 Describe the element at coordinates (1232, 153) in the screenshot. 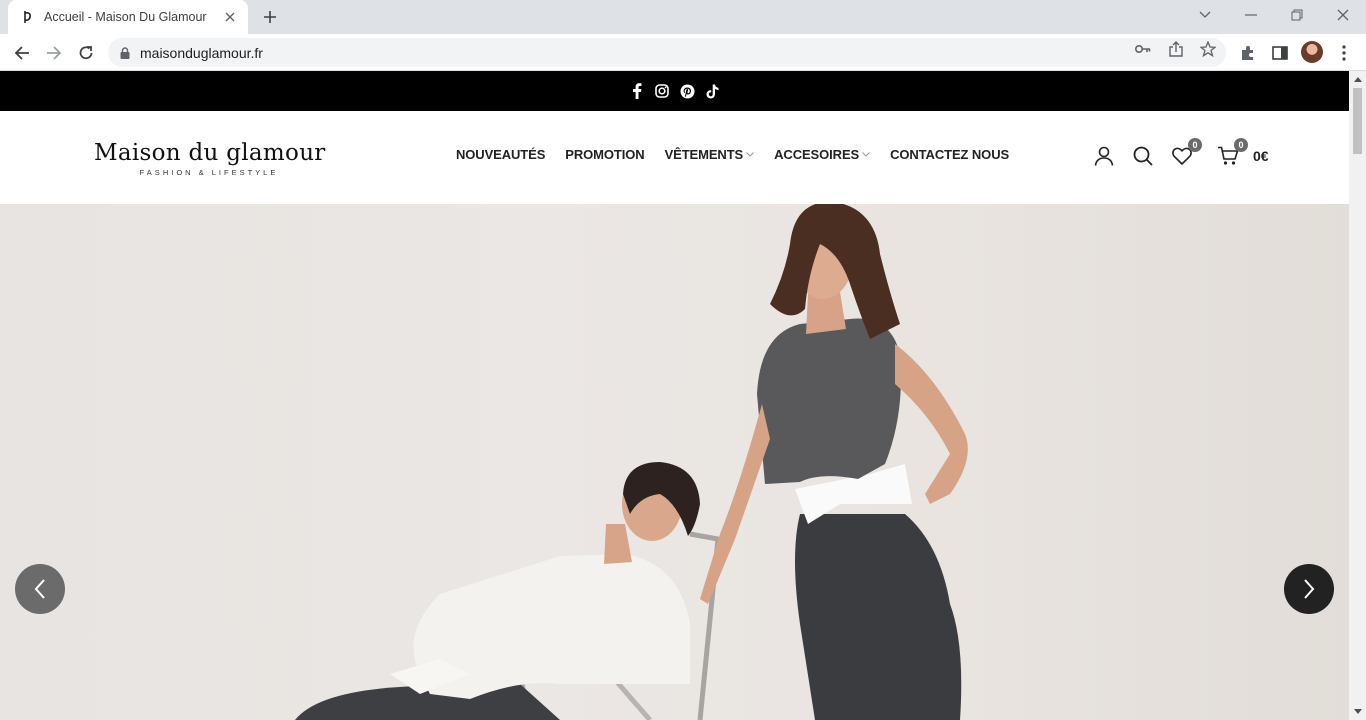

I see `cart-icon: 0` at that location.